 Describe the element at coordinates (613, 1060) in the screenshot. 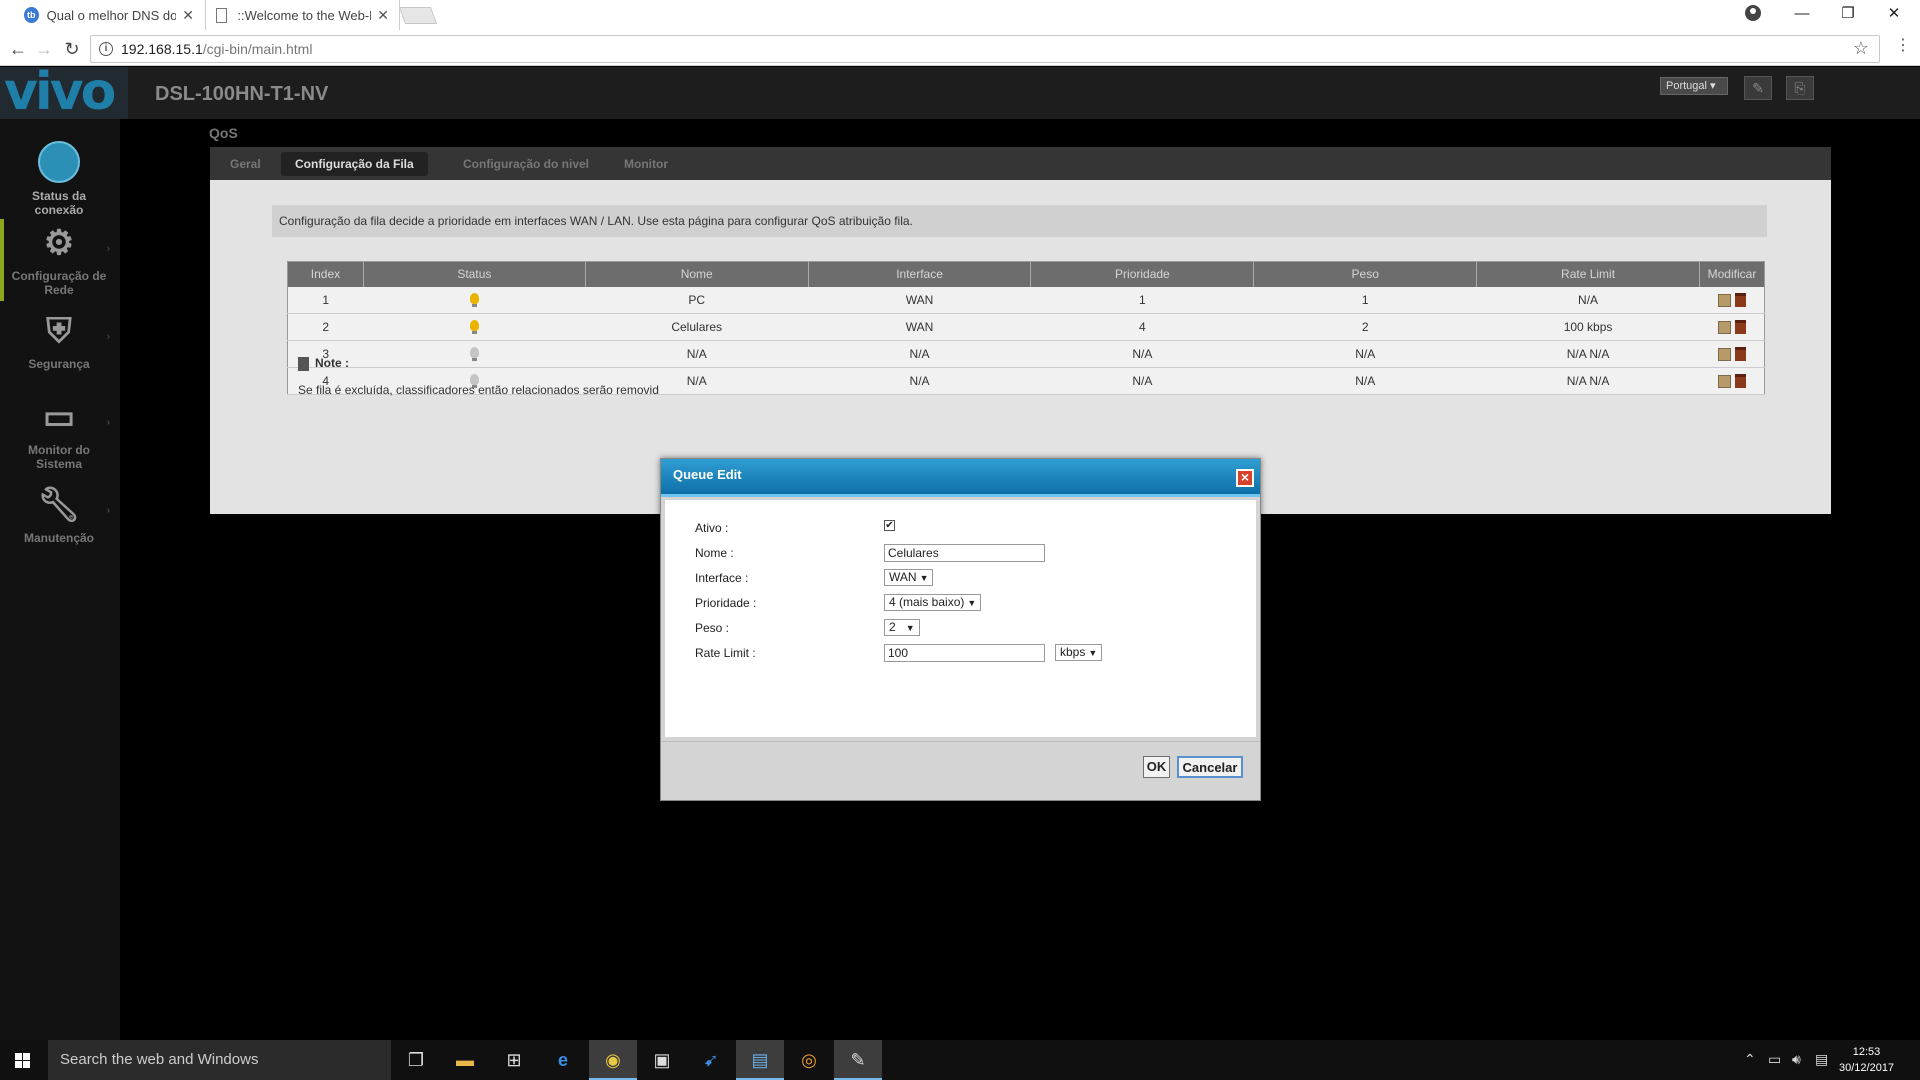

I see `chrome-icon: ◉` at that location.